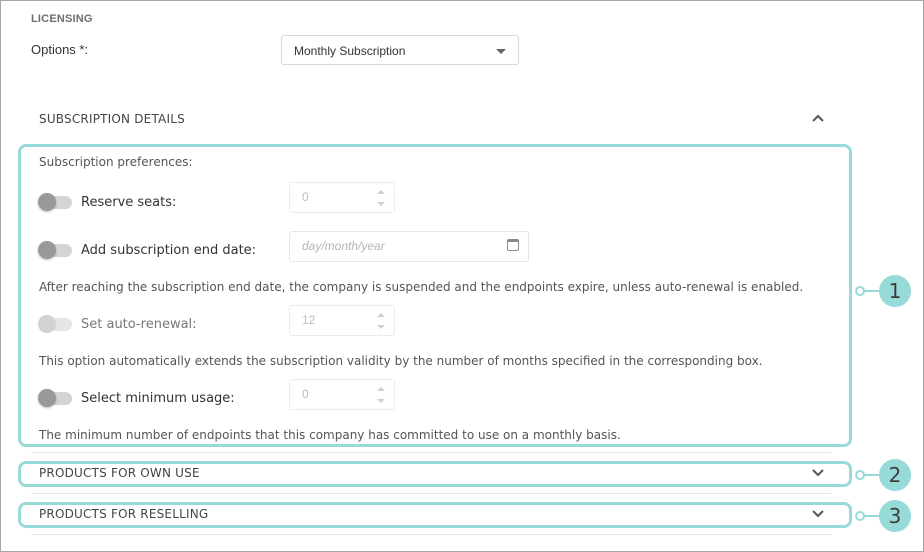  I want to click on products-own-use-header: PRODUCTS FOR OWN USE, so click(119, 473).